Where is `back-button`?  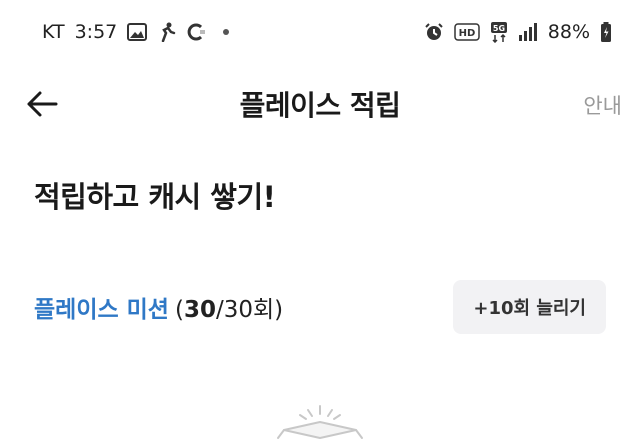
back-button is located at coordinates (42, 104).